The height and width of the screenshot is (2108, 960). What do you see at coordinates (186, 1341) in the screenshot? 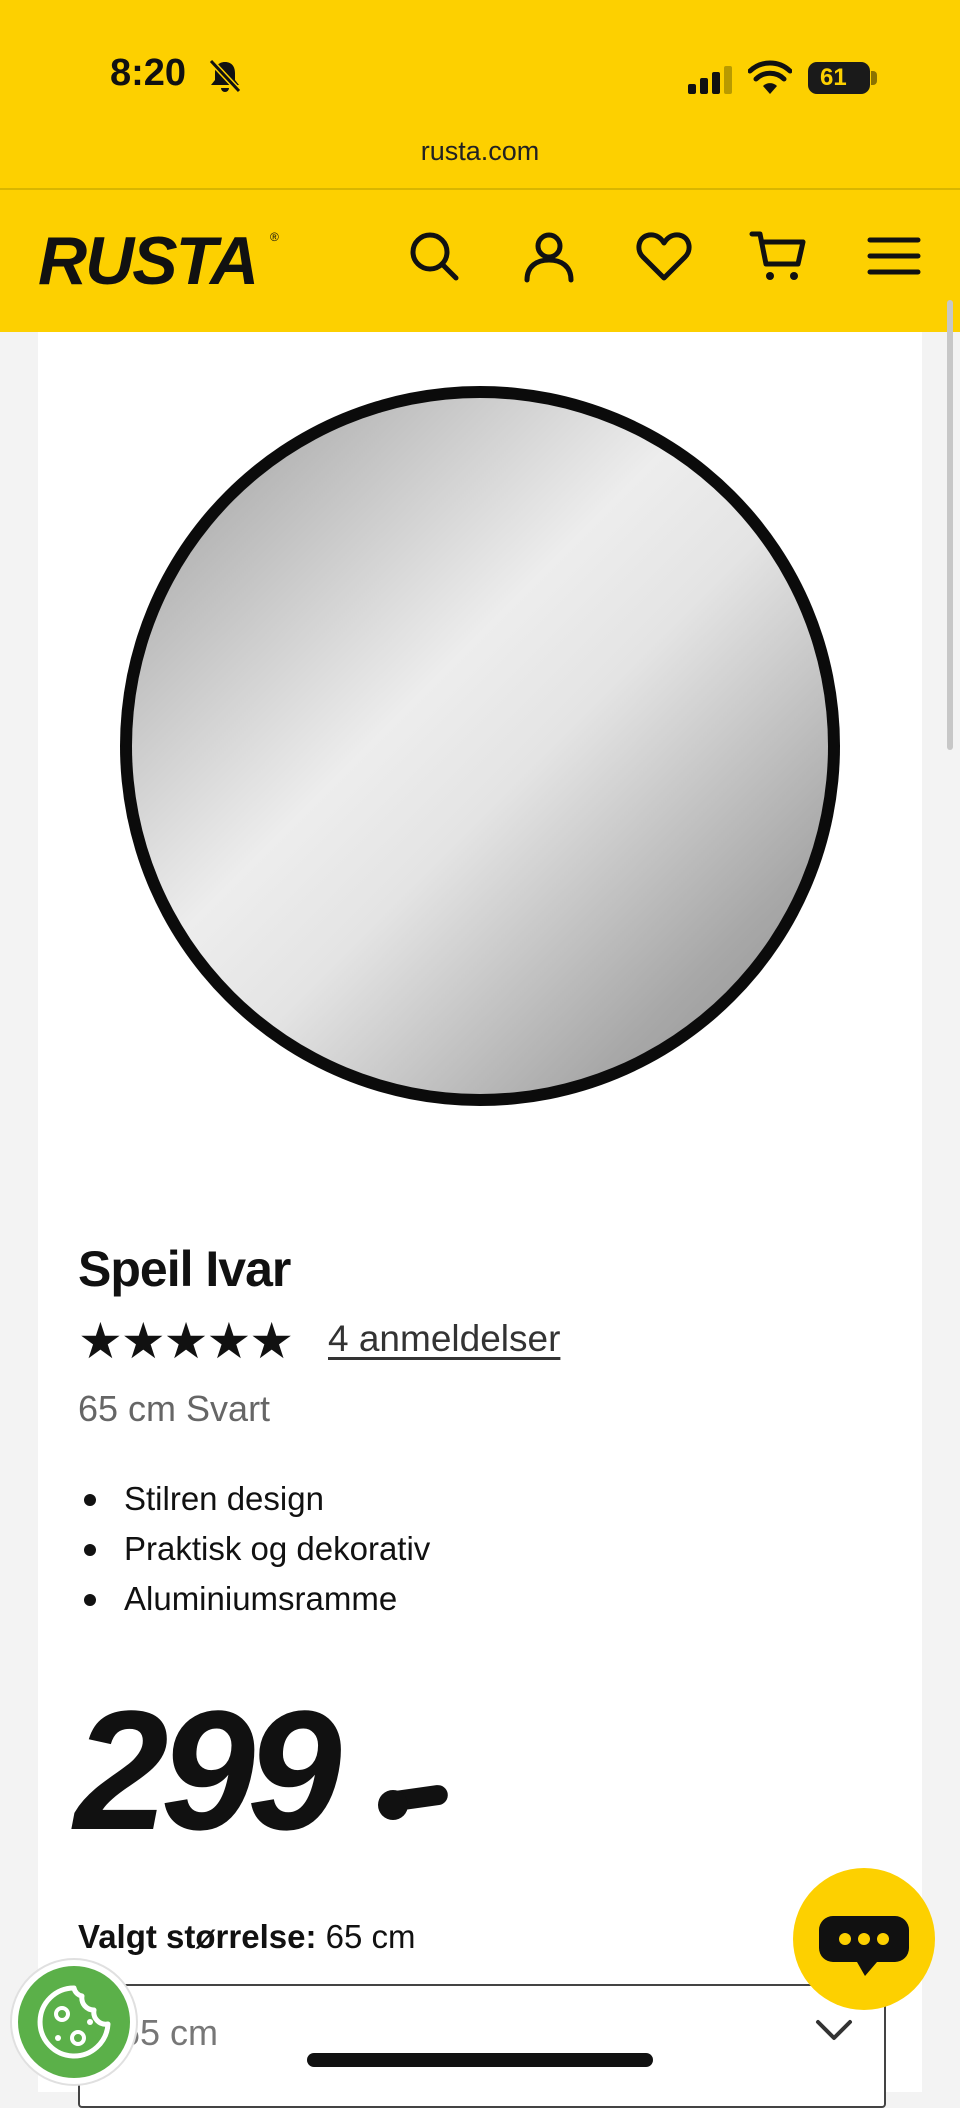
I see `rating-stars: ★★★★★` at bounding box center [186, 1341].